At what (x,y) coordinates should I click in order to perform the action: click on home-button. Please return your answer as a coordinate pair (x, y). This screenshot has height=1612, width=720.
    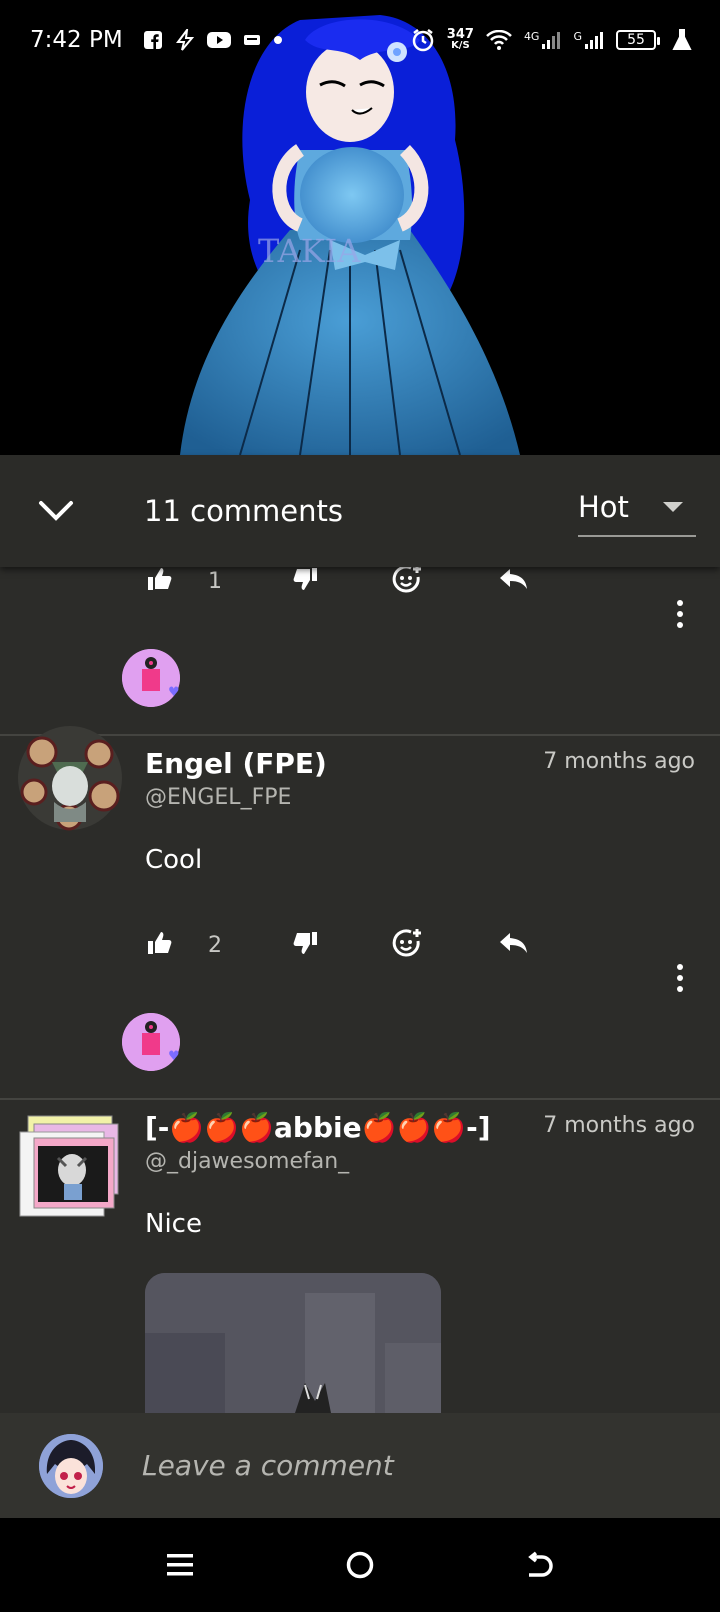
    Looking at the image, I should click on (360, 1565).